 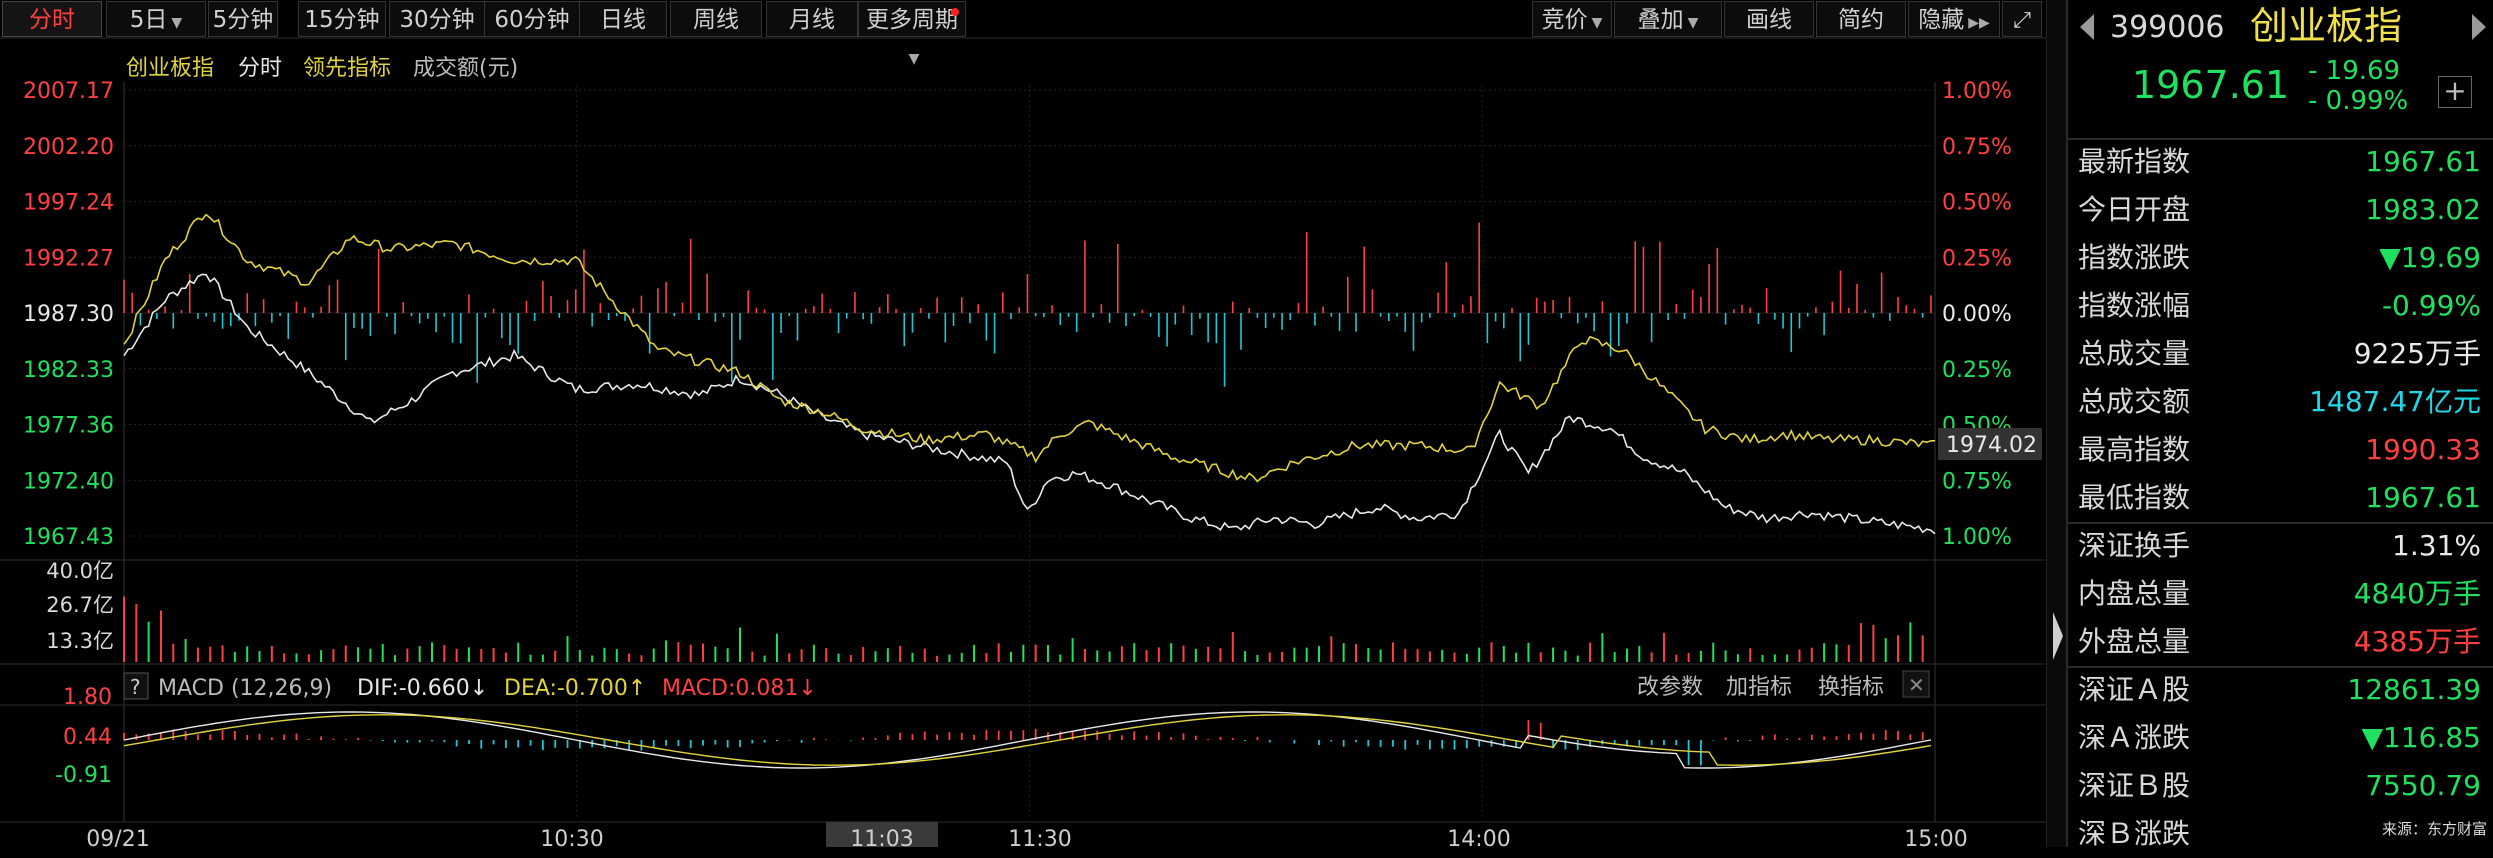 I want to click on quote-row-value: 12861.39, so click(x=2414, y=689).